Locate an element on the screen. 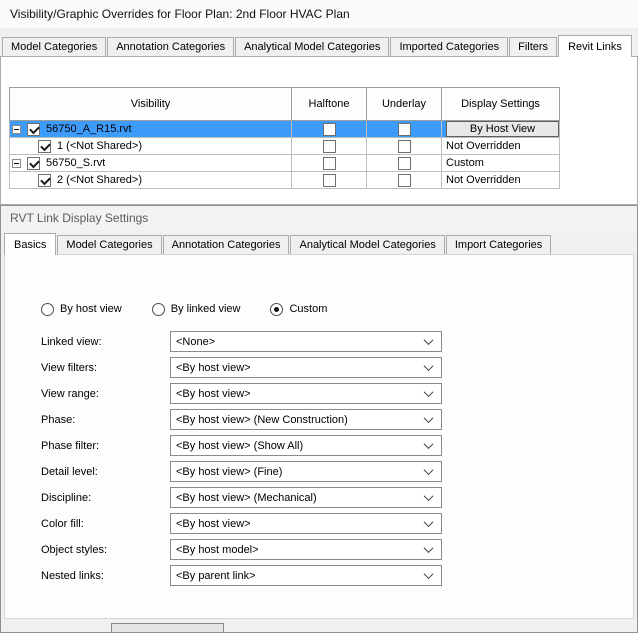 This screenshot has width=638, height=633. tab-model-categories: Model Categories is located at coordinates (54, 46).